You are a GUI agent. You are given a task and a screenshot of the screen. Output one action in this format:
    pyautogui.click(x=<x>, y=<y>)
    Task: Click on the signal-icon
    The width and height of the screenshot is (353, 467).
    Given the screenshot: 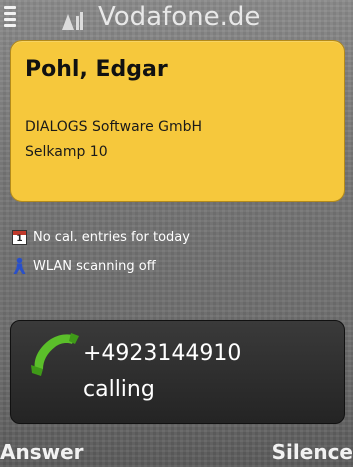 What is the action you would take?
    pyautogui.click(x=72, y=21)
    